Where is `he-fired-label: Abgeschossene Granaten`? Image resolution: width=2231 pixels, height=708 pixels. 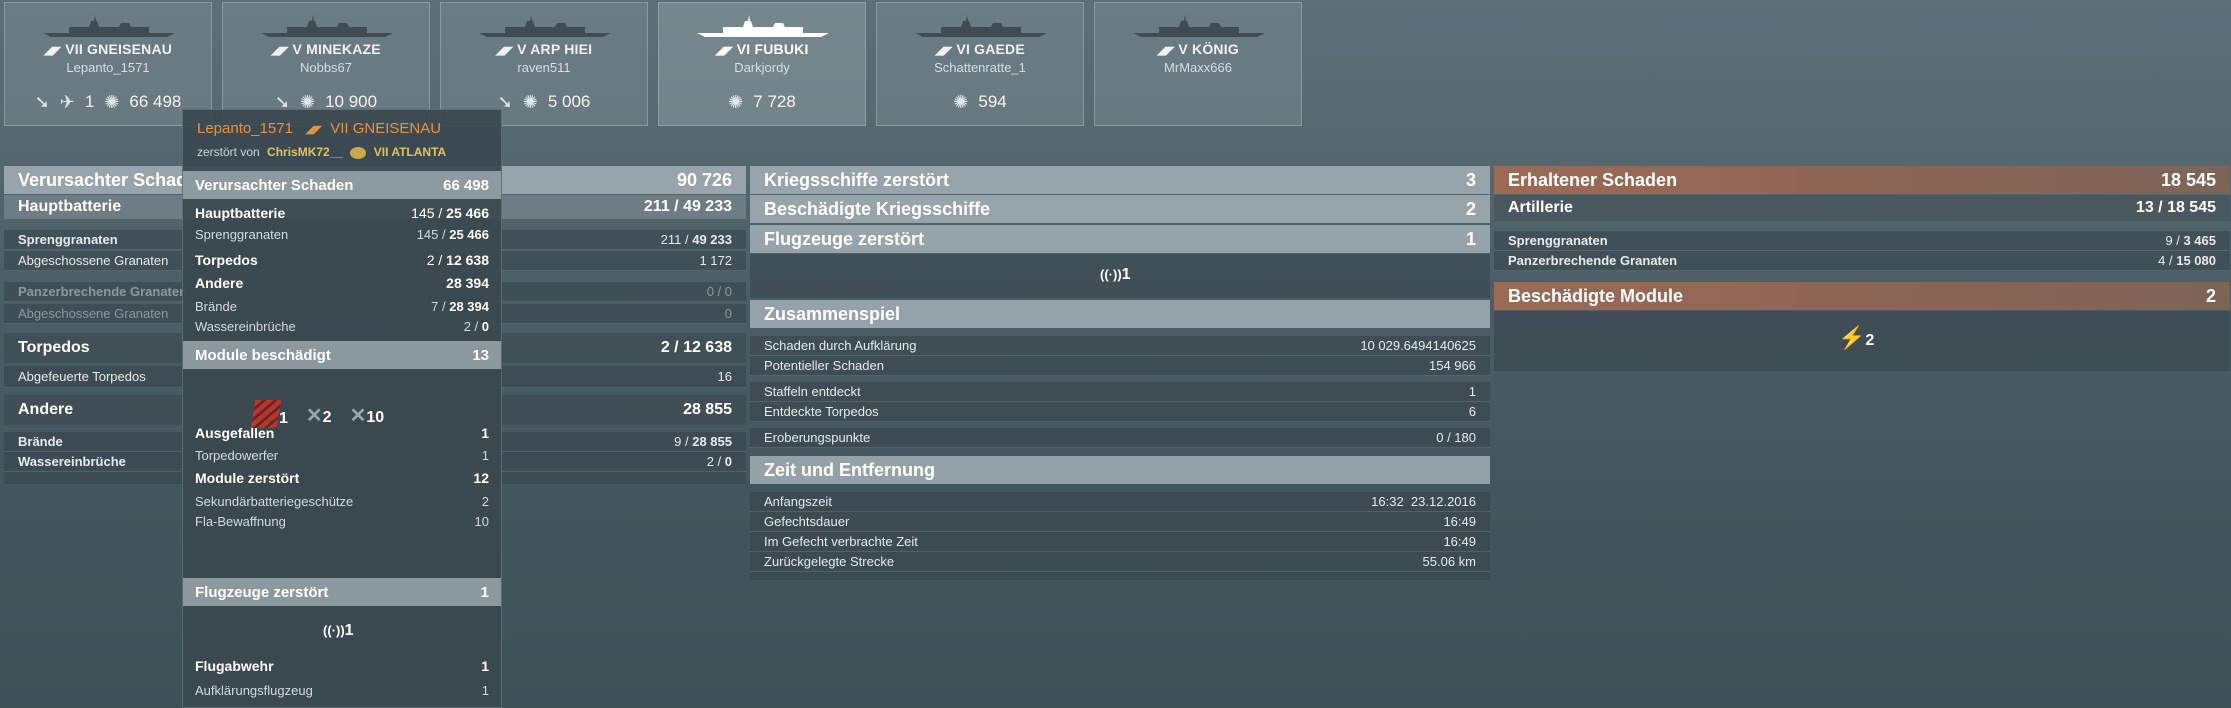
he-fired-label: Abgeschossene Granaten is located at coordinates (93, 260).